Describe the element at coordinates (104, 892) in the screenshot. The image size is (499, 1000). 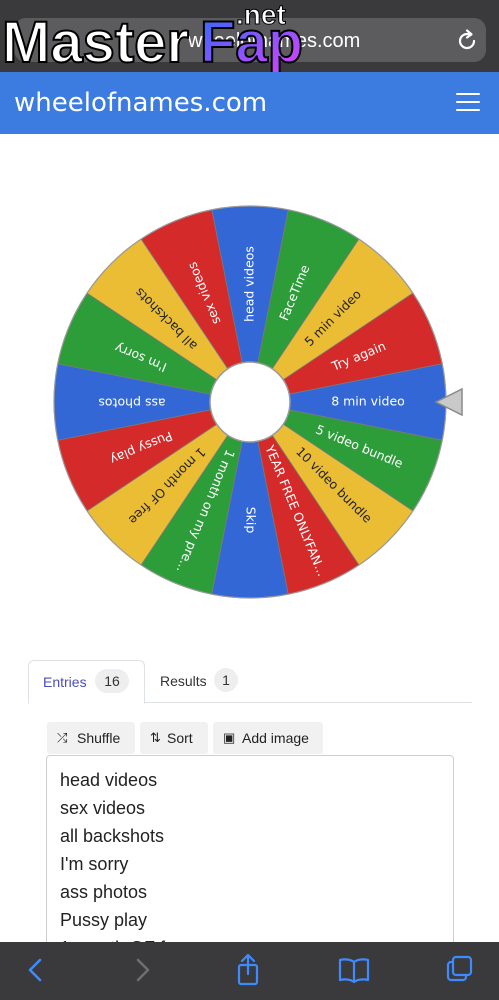
I see `entry-line: ass photos` at that location.